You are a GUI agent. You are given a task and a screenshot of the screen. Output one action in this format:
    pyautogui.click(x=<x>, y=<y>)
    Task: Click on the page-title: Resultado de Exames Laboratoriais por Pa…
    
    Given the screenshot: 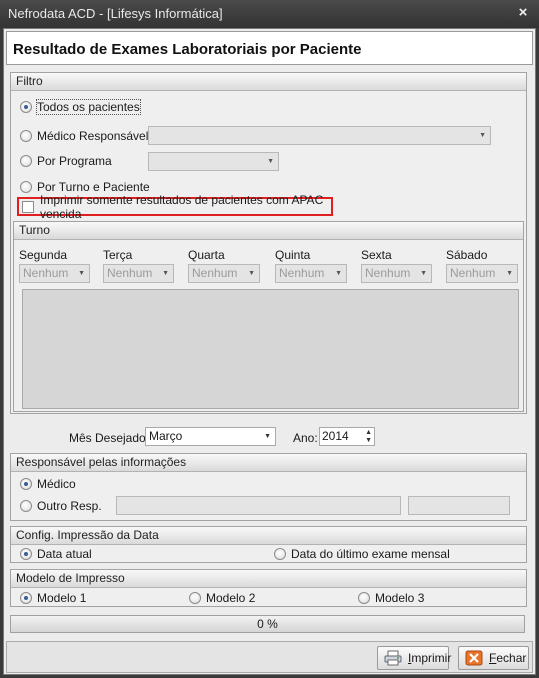 What is the action you would take?
    pyautogui.click(x=187, y=49)
    